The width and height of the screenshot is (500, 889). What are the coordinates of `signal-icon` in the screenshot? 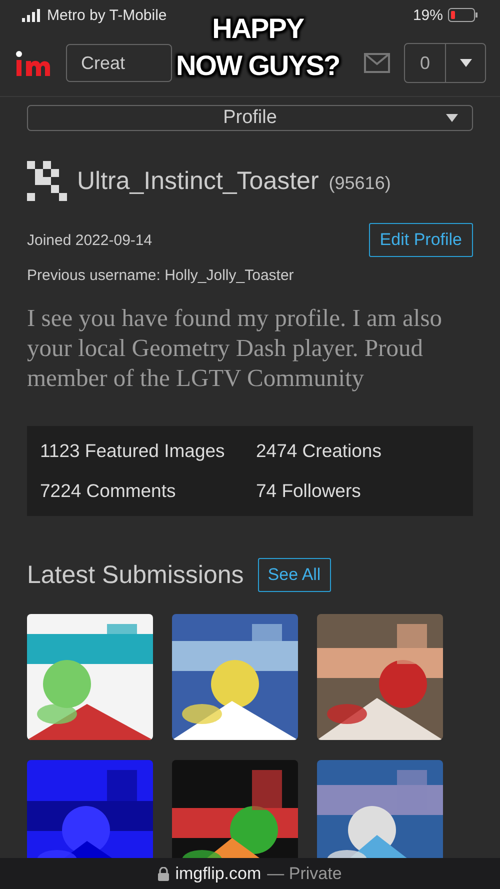 It's located at (32, 15).